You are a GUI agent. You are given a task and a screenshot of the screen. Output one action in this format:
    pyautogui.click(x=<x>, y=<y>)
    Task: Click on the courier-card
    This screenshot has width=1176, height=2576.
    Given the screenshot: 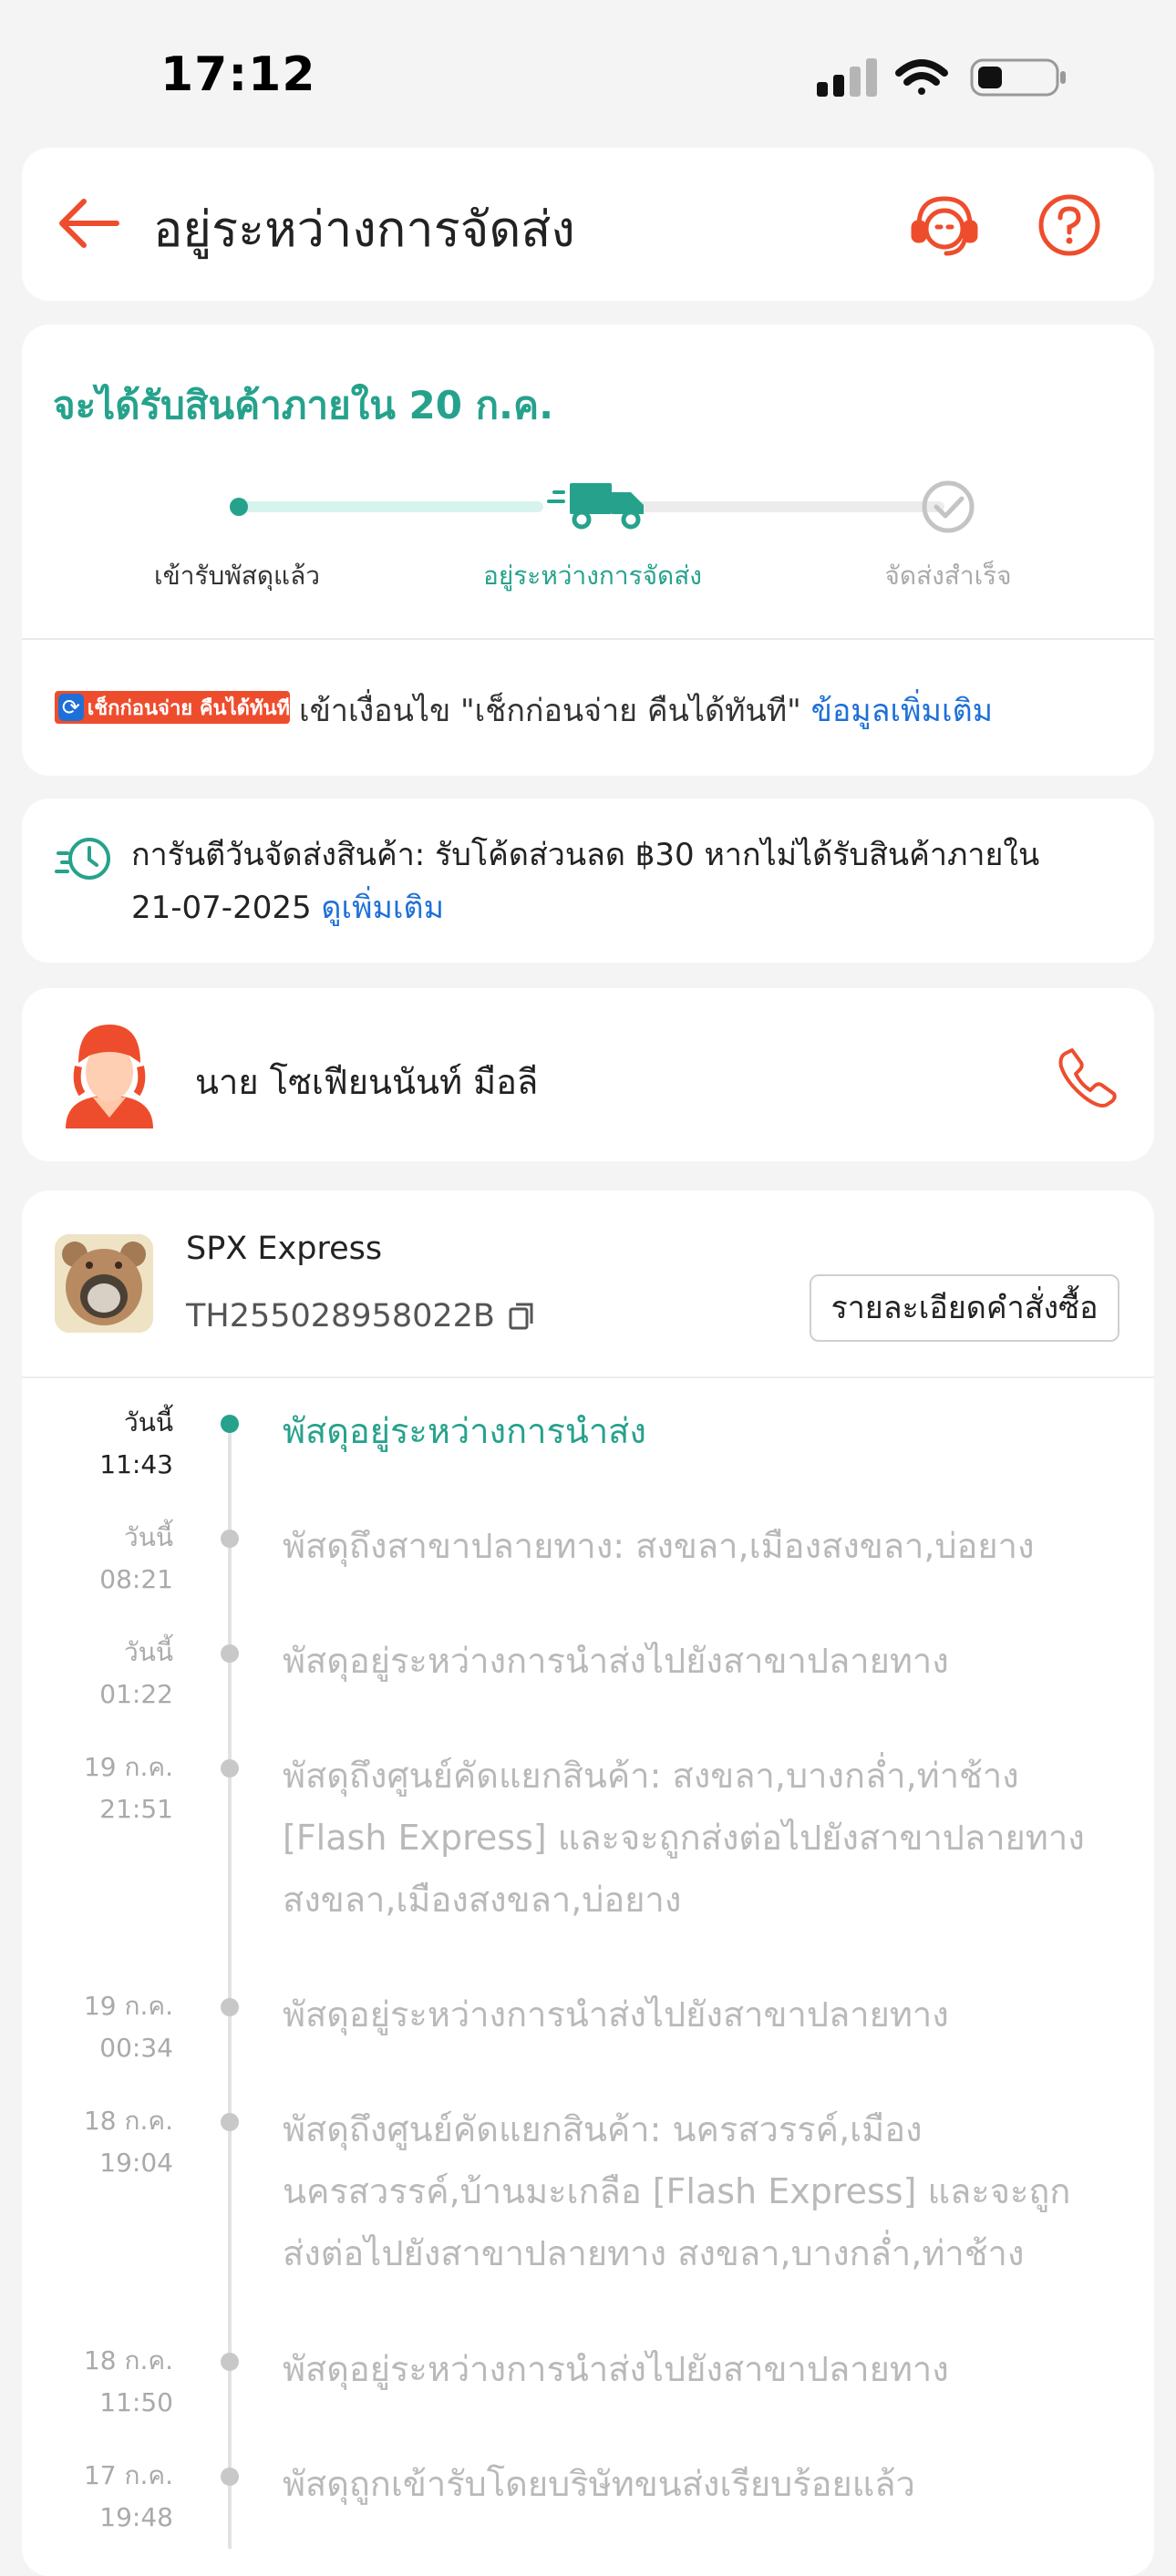 What is the action you would take?
    pyautogui.click(x=588, y=1074)
    